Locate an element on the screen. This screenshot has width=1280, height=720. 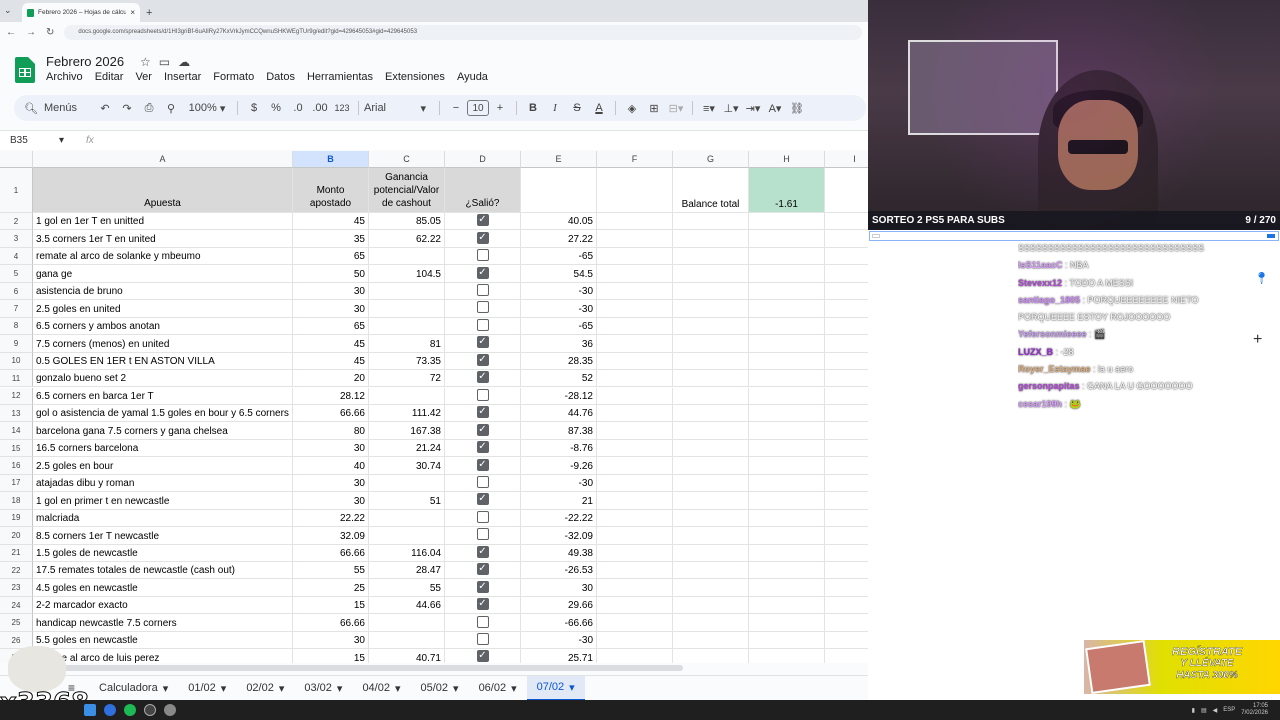
row-header: 2 is located at coordinates (16, 222).